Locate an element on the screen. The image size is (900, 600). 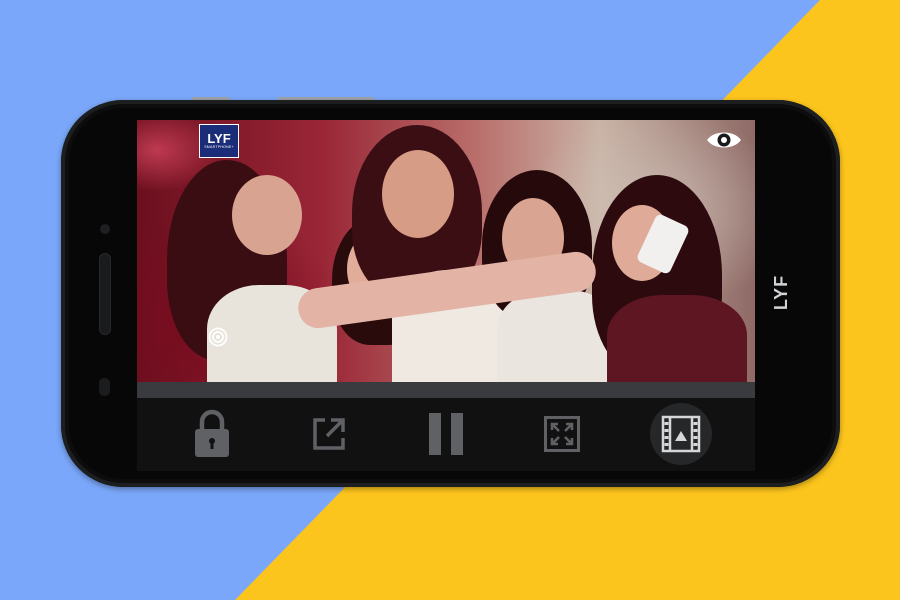
eye-icon is located at coordinates (724, 140).